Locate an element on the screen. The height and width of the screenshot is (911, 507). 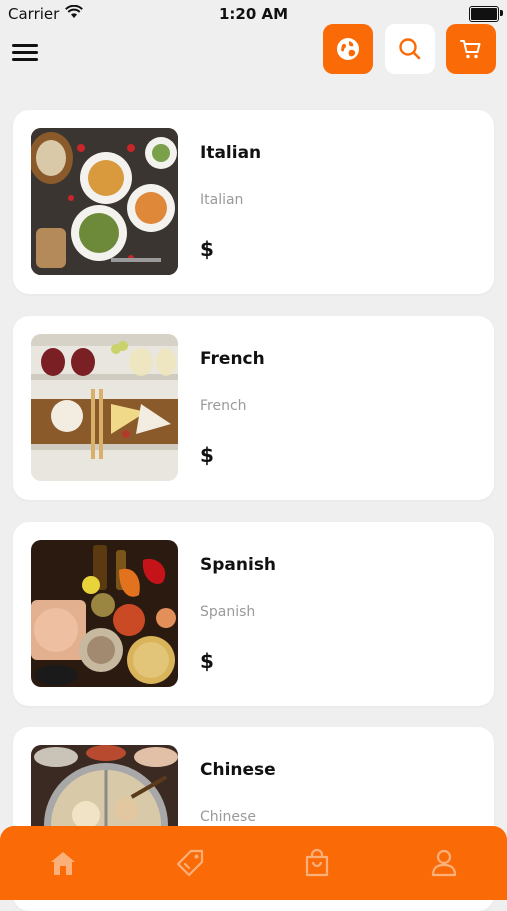
nav-orders is located at coordinates (317, 863).